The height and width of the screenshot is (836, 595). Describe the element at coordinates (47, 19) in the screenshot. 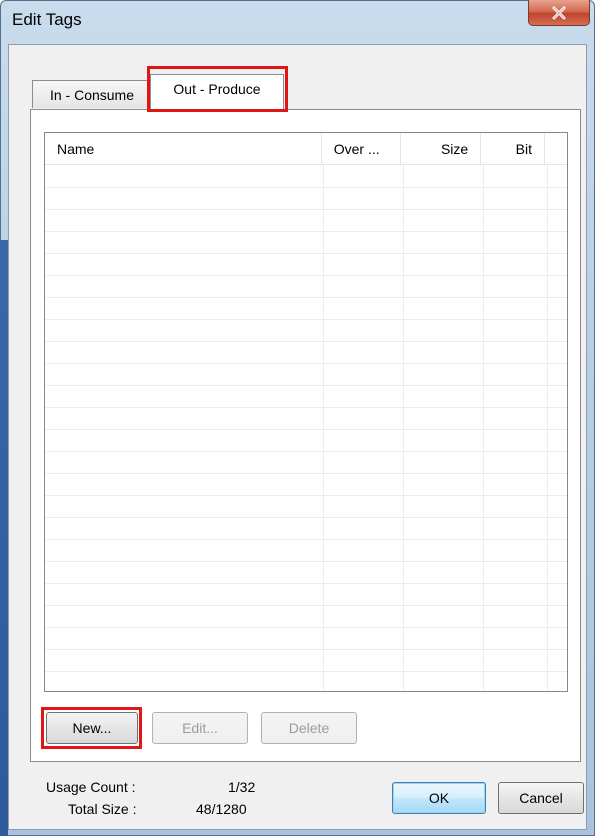

I see `window-title: Edit Tags` at that location.